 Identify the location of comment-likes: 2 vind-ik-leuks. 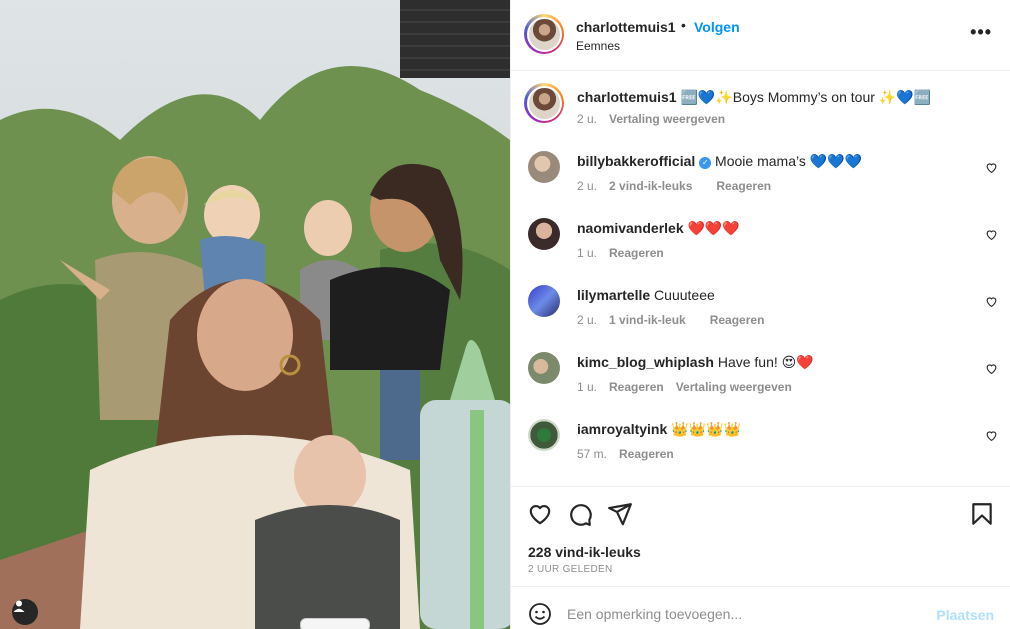
(650, 186).